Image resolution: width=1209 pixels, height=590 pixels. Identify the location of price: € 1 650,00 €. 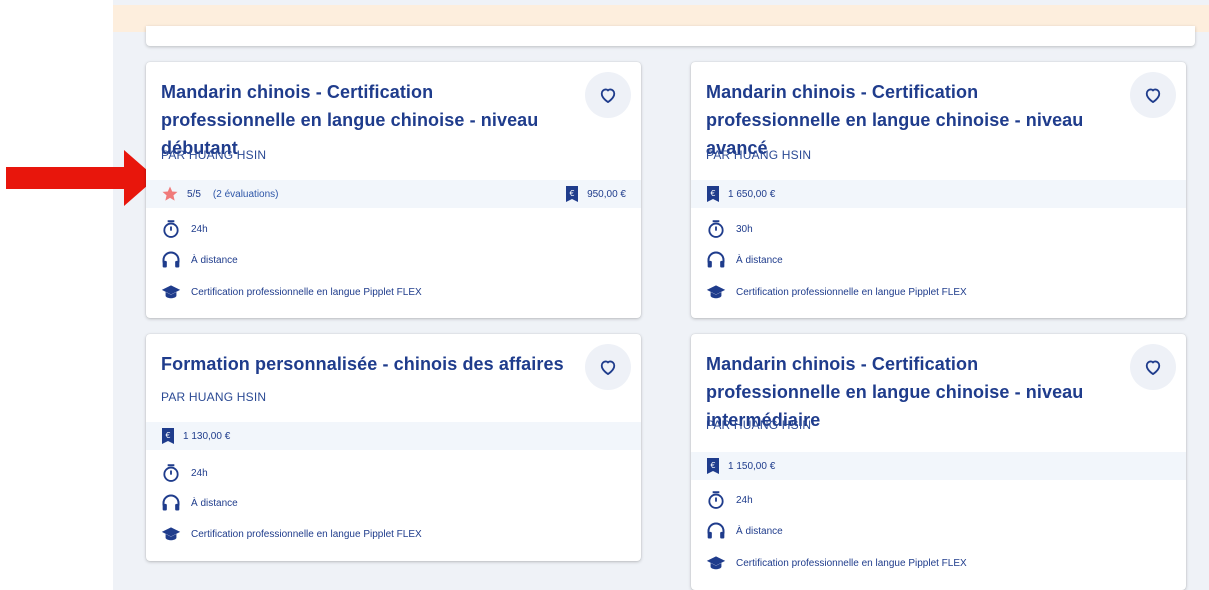
(740, 194).